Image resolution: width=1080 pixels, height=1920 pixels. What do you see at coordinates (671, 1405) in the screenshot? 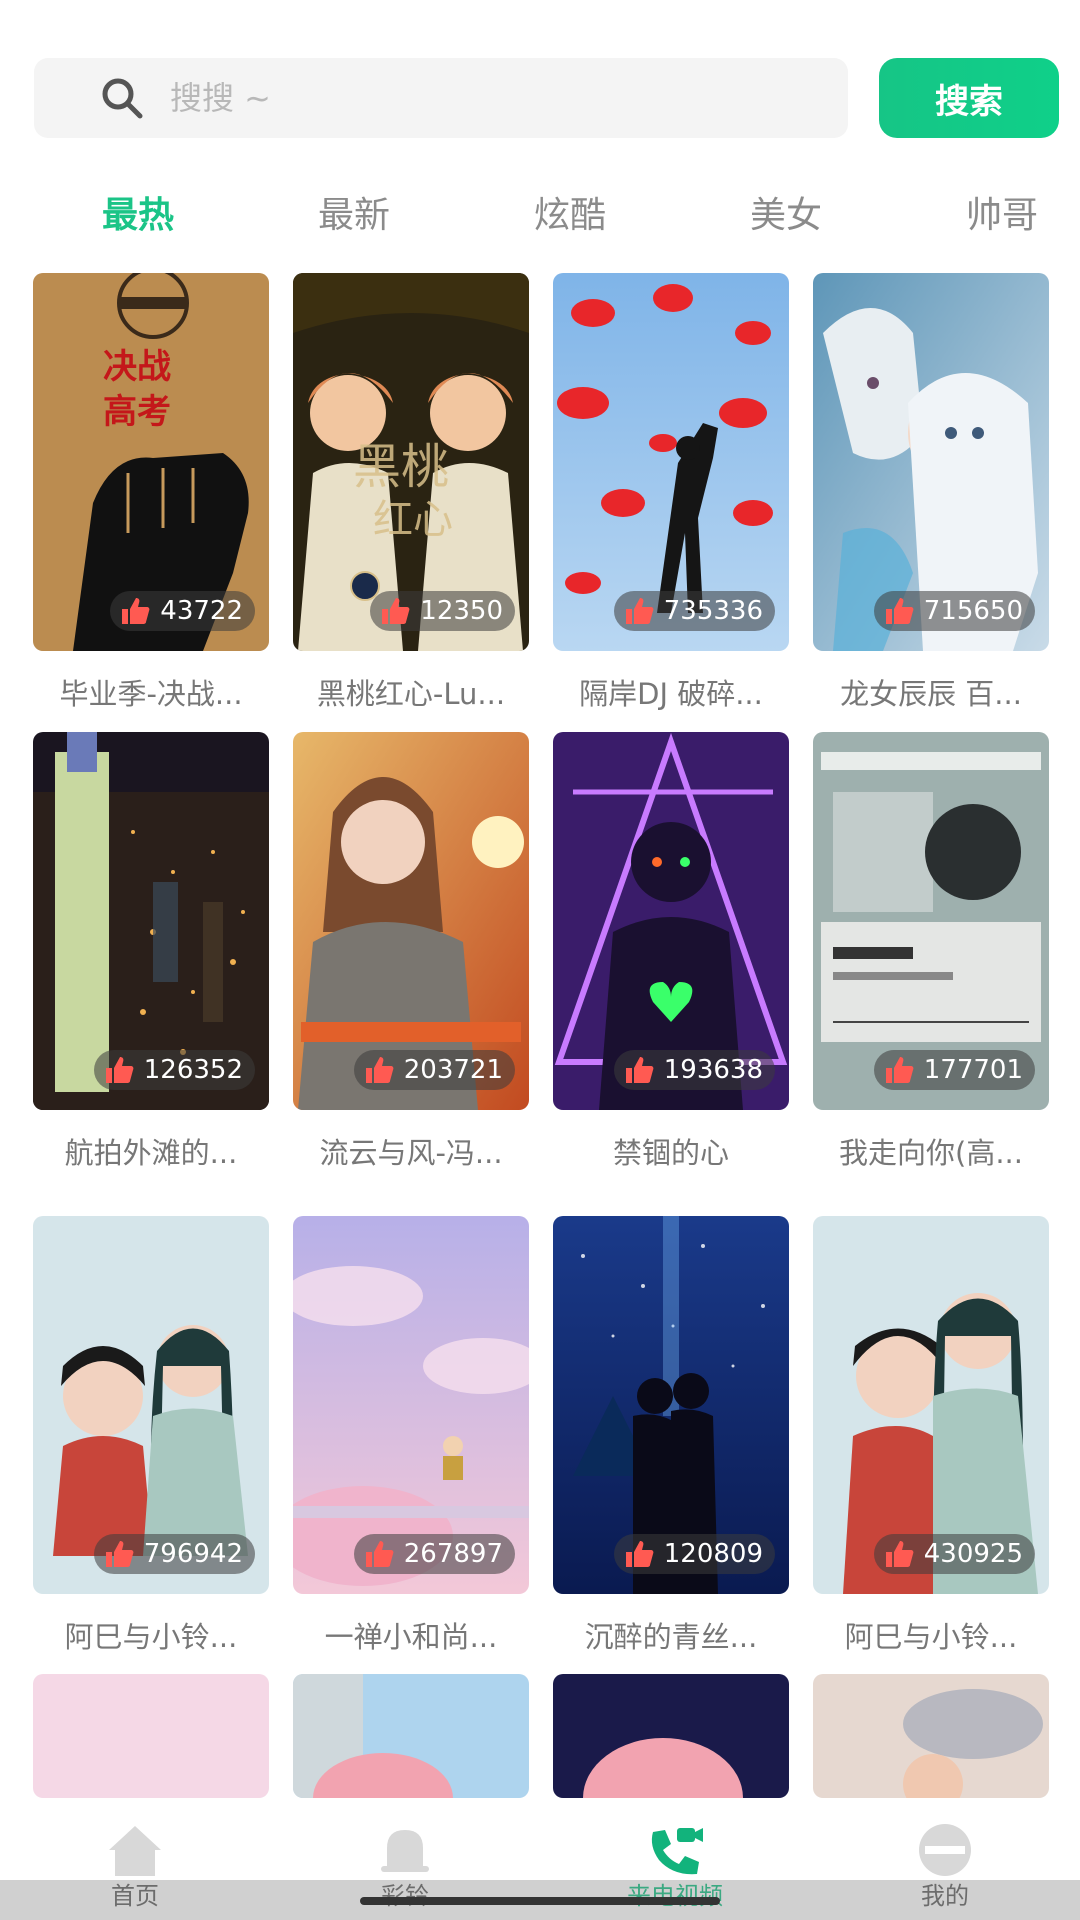
I see `video-thumbnail: 120809` at bounding box center [671, 1405].